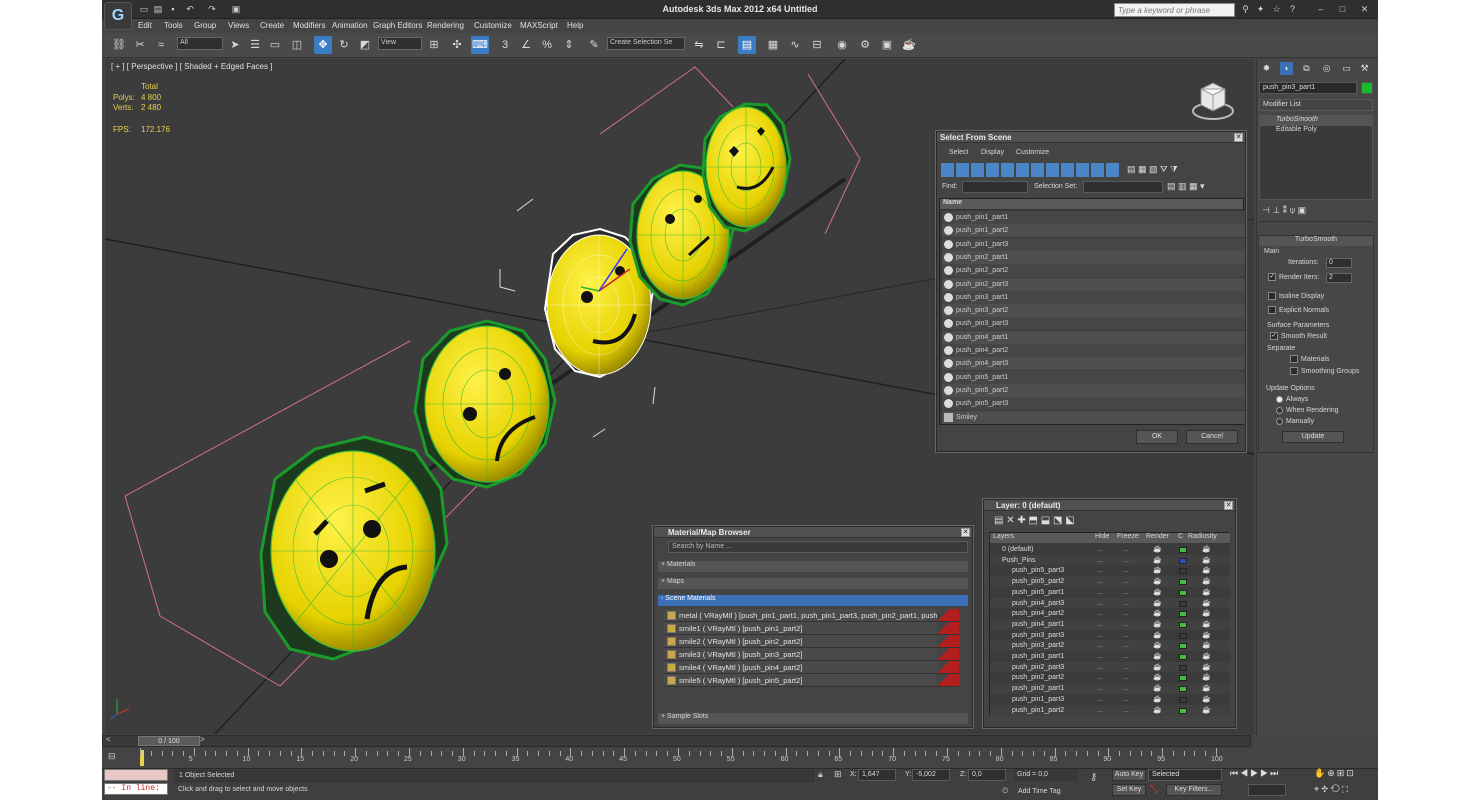 This screenshot has height=800, width=1480. I want to click on selection-filter-dropdown: All, so click(200, 43).